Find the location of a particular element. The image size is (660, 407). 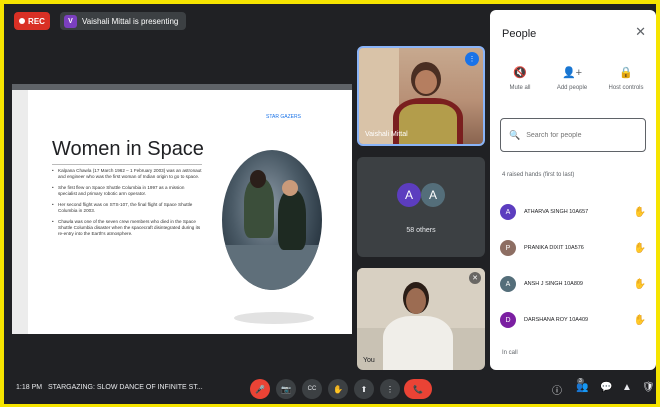

others-count: 58 others is located at coordinates (421, 230).